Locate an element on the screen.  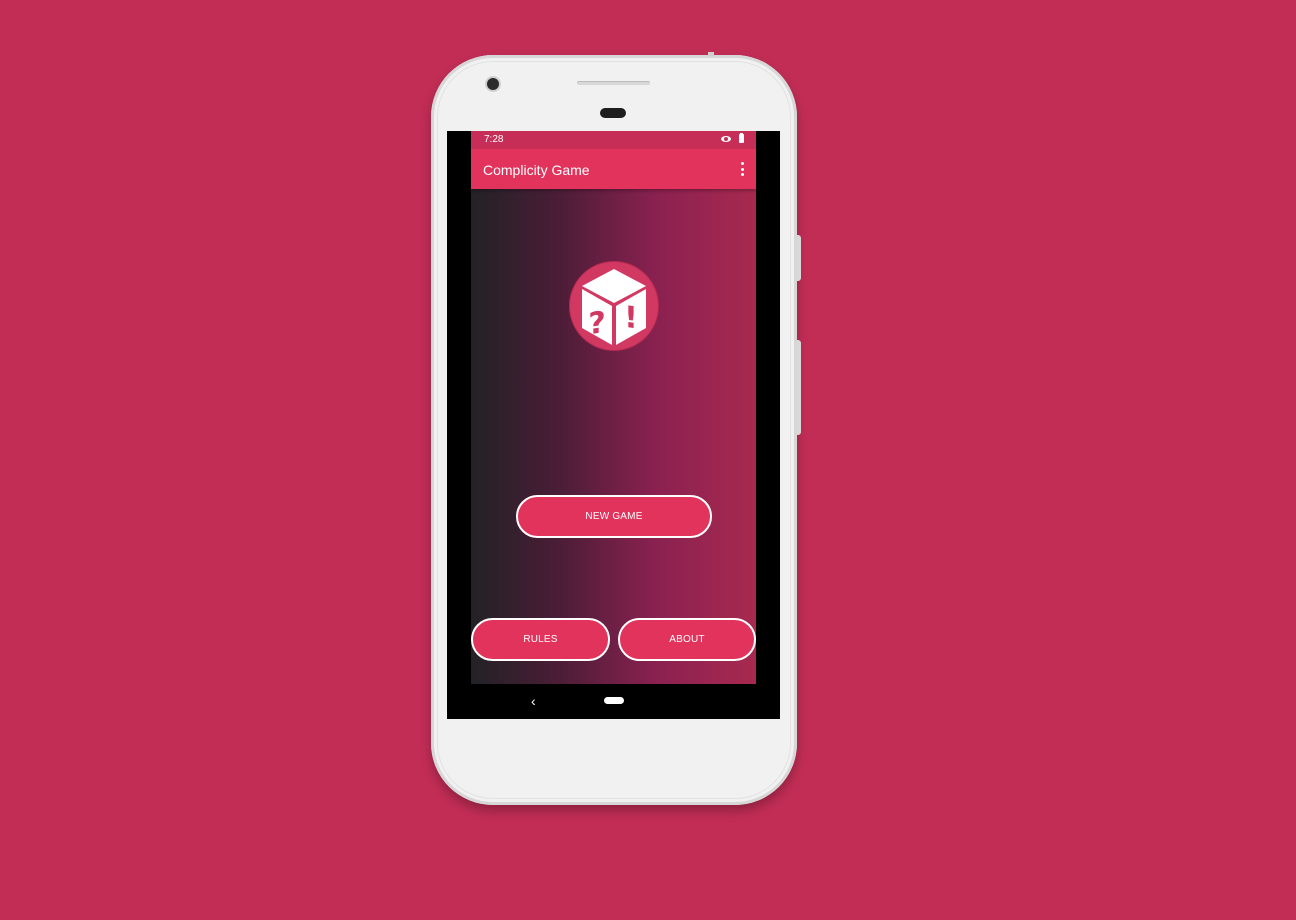
about-button: ABOUT is located at coordinates (687, 639).